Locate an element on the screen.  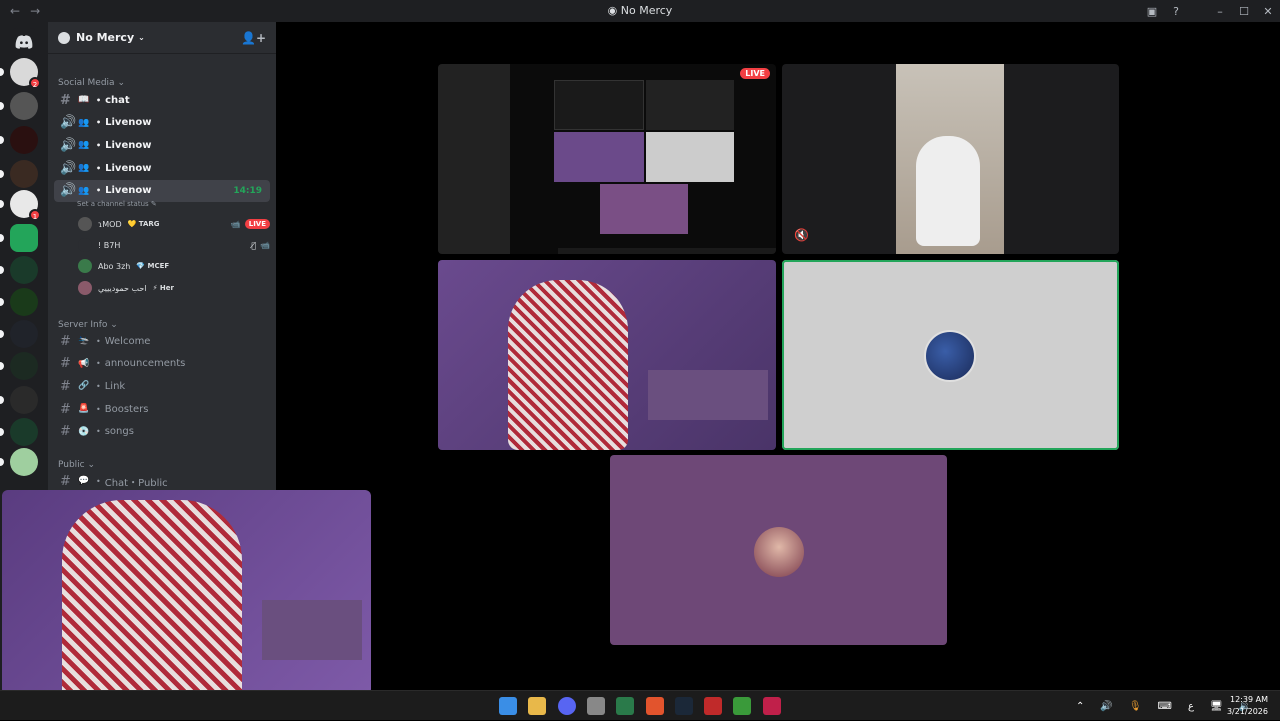
channel-emoji-icon: 📢 is located at coordinates (84, 363).